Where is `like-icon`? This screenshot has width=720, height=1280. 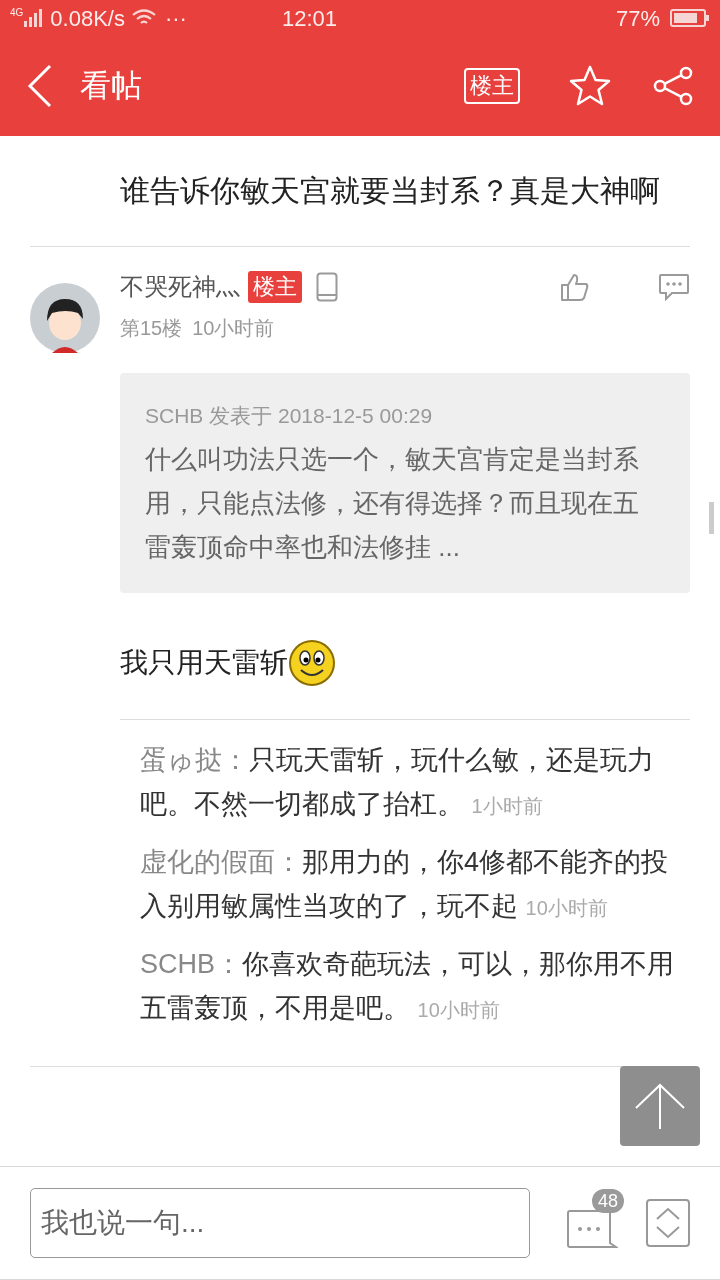 like-icon is located at coordinates (575, 287).